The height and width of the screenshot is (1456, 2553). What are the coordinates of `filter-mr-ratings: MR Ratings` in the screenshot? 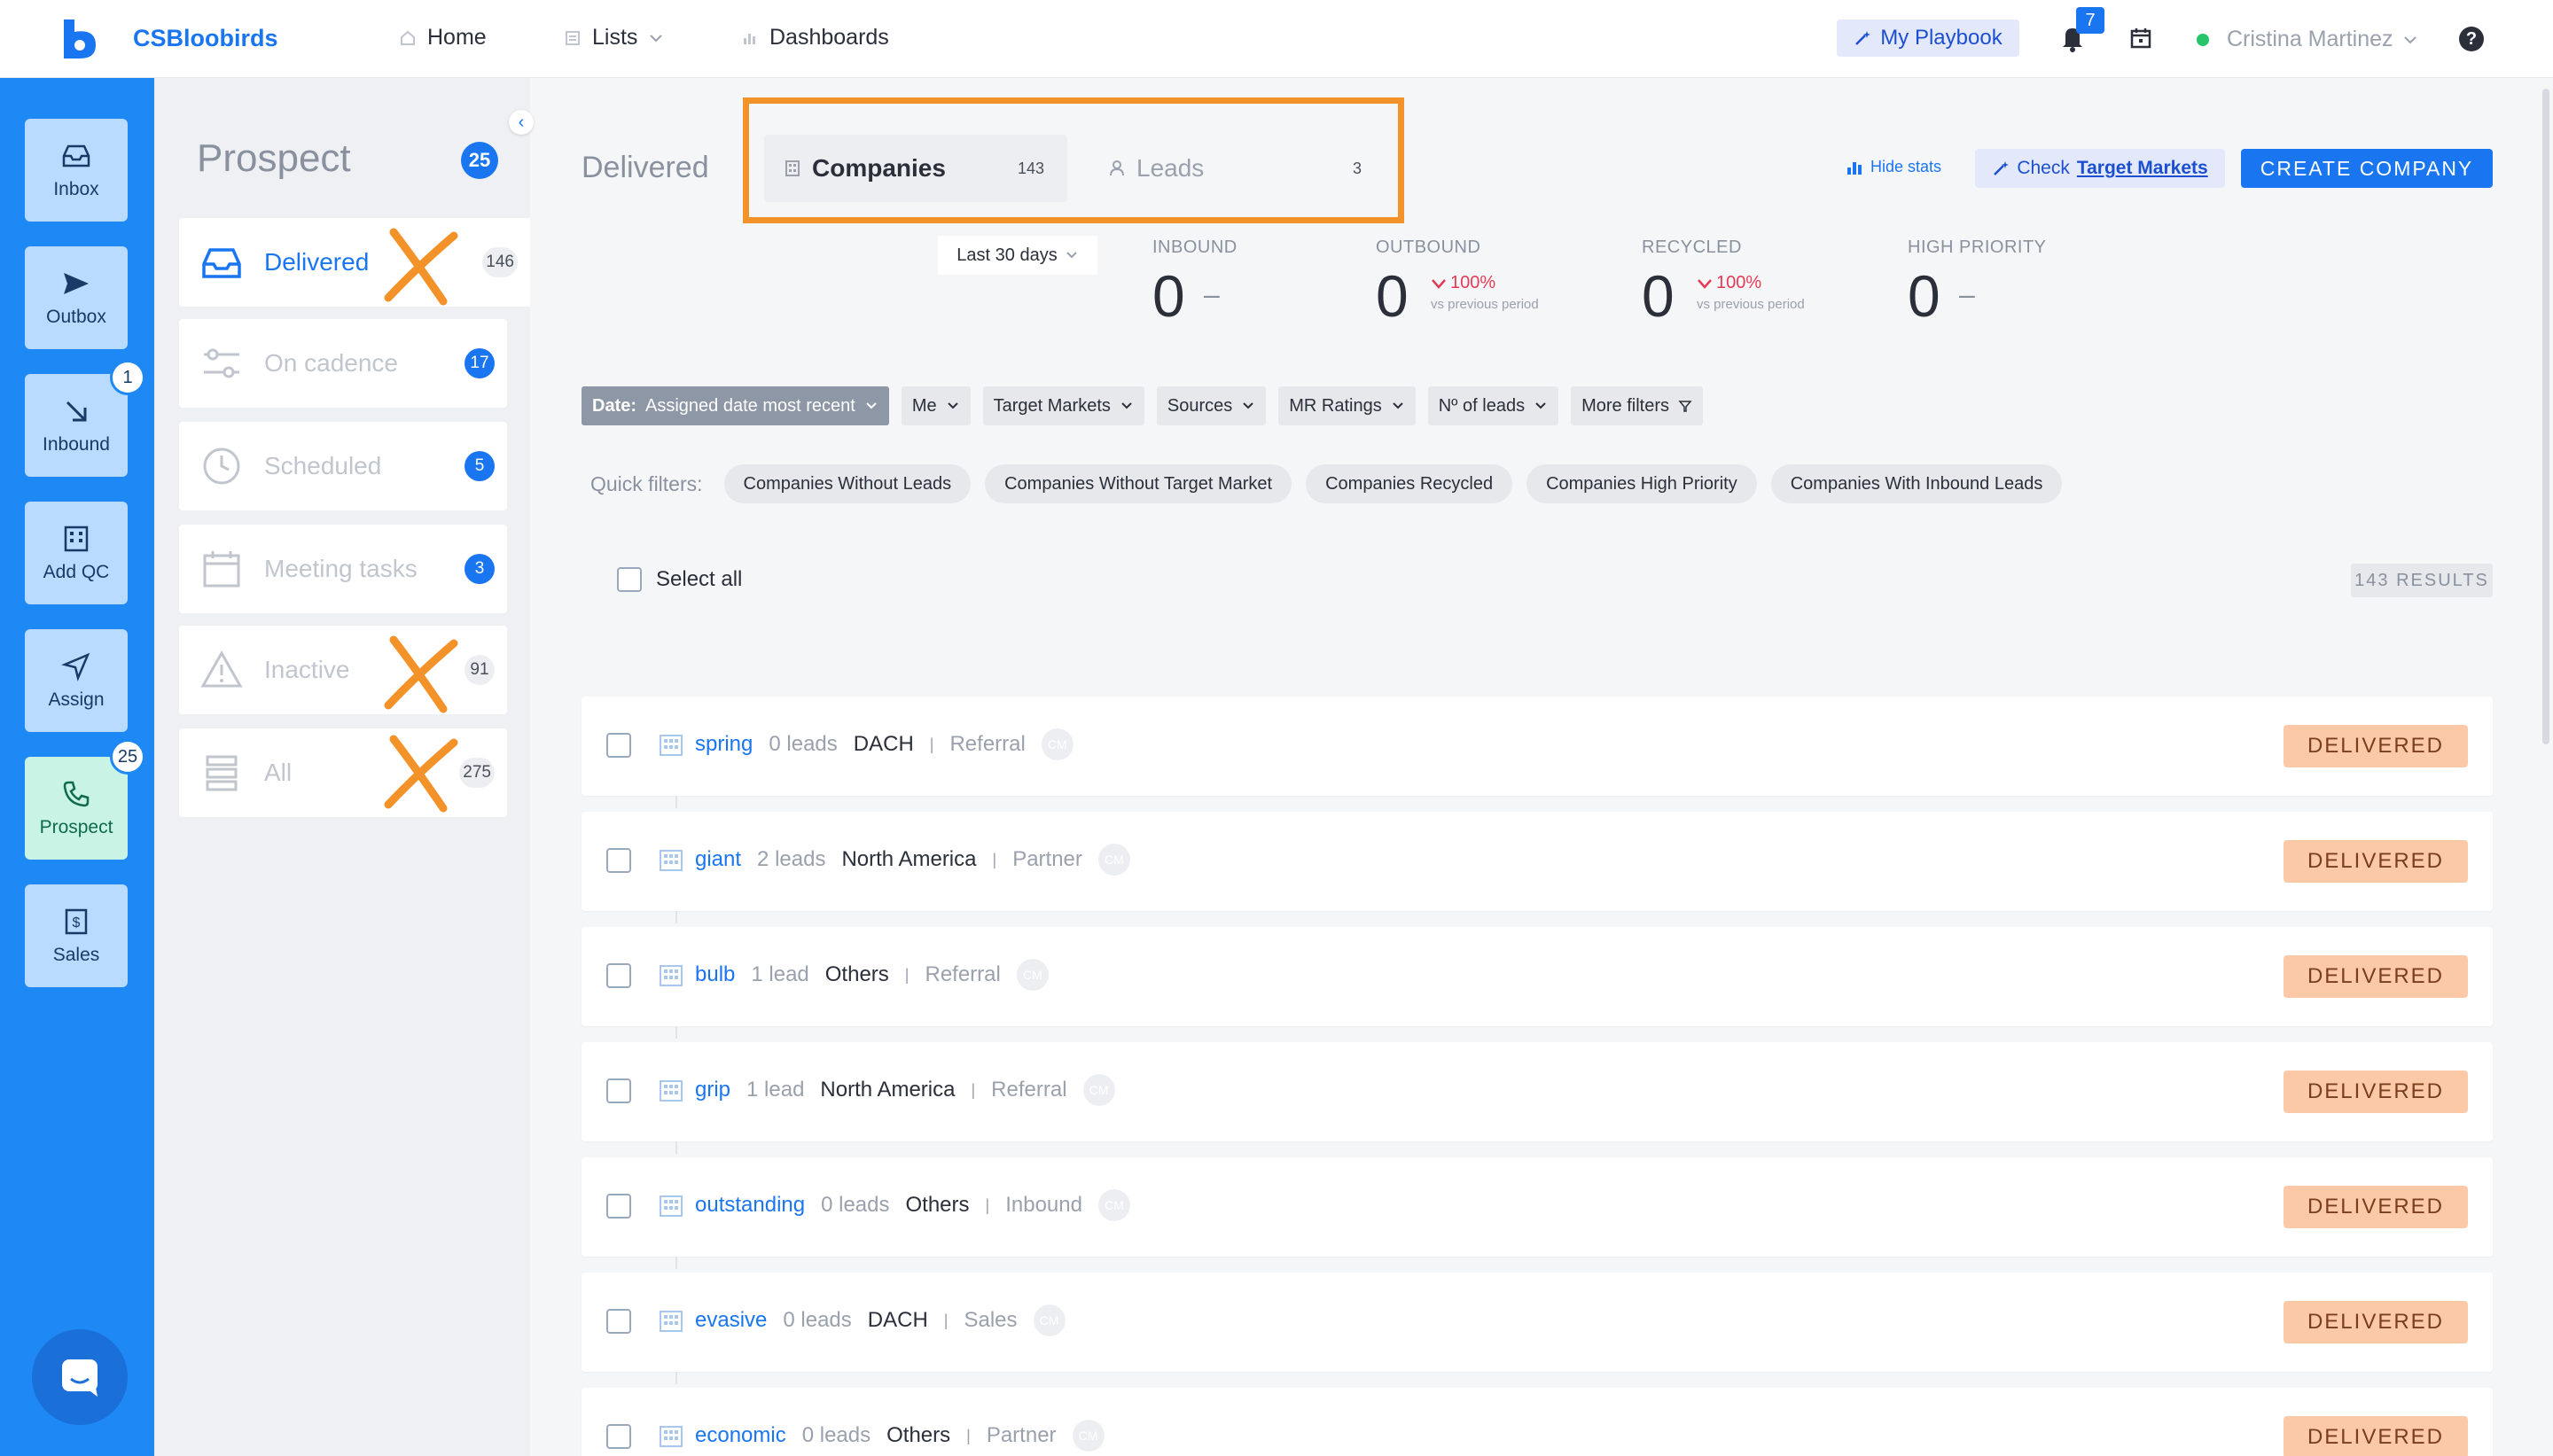 It's located at (1347, 405).